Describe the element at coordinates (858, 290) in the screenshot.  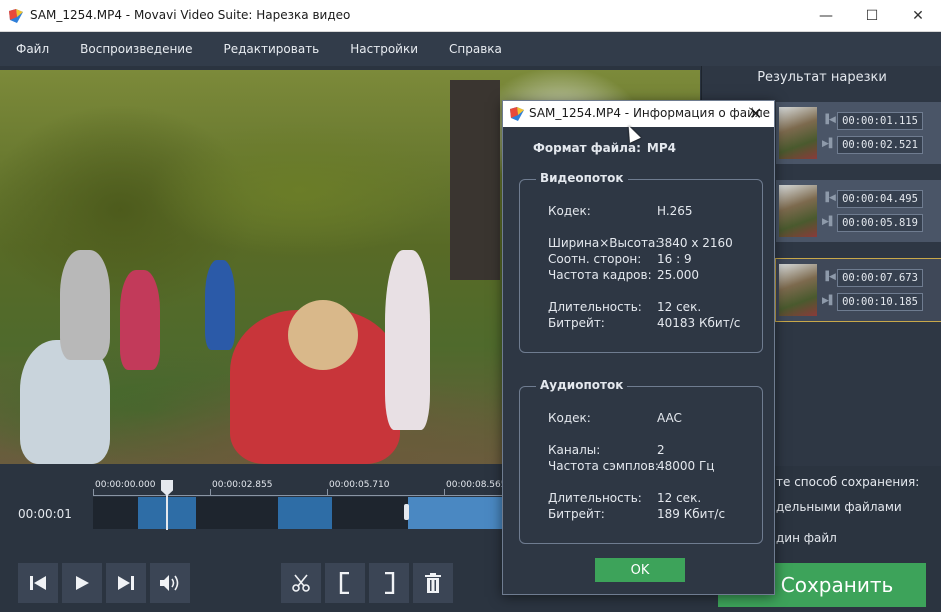
I see `clip-item-selected: ▐◀ 00:00:07.673 ▶▌ 00:00:10.185` at that location.